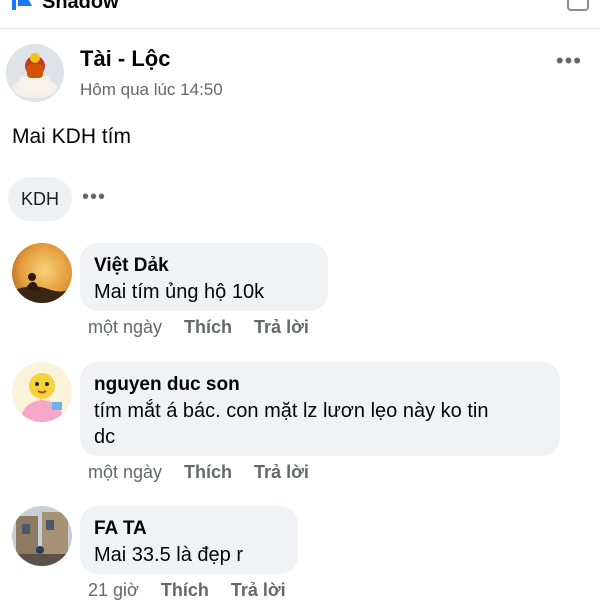 This screenshot has height=601, width=600. Describe the element at coordinates (179, 292) in the screenshot. I see `comment-text: Mai tím ủng hộ 10k` at that location.